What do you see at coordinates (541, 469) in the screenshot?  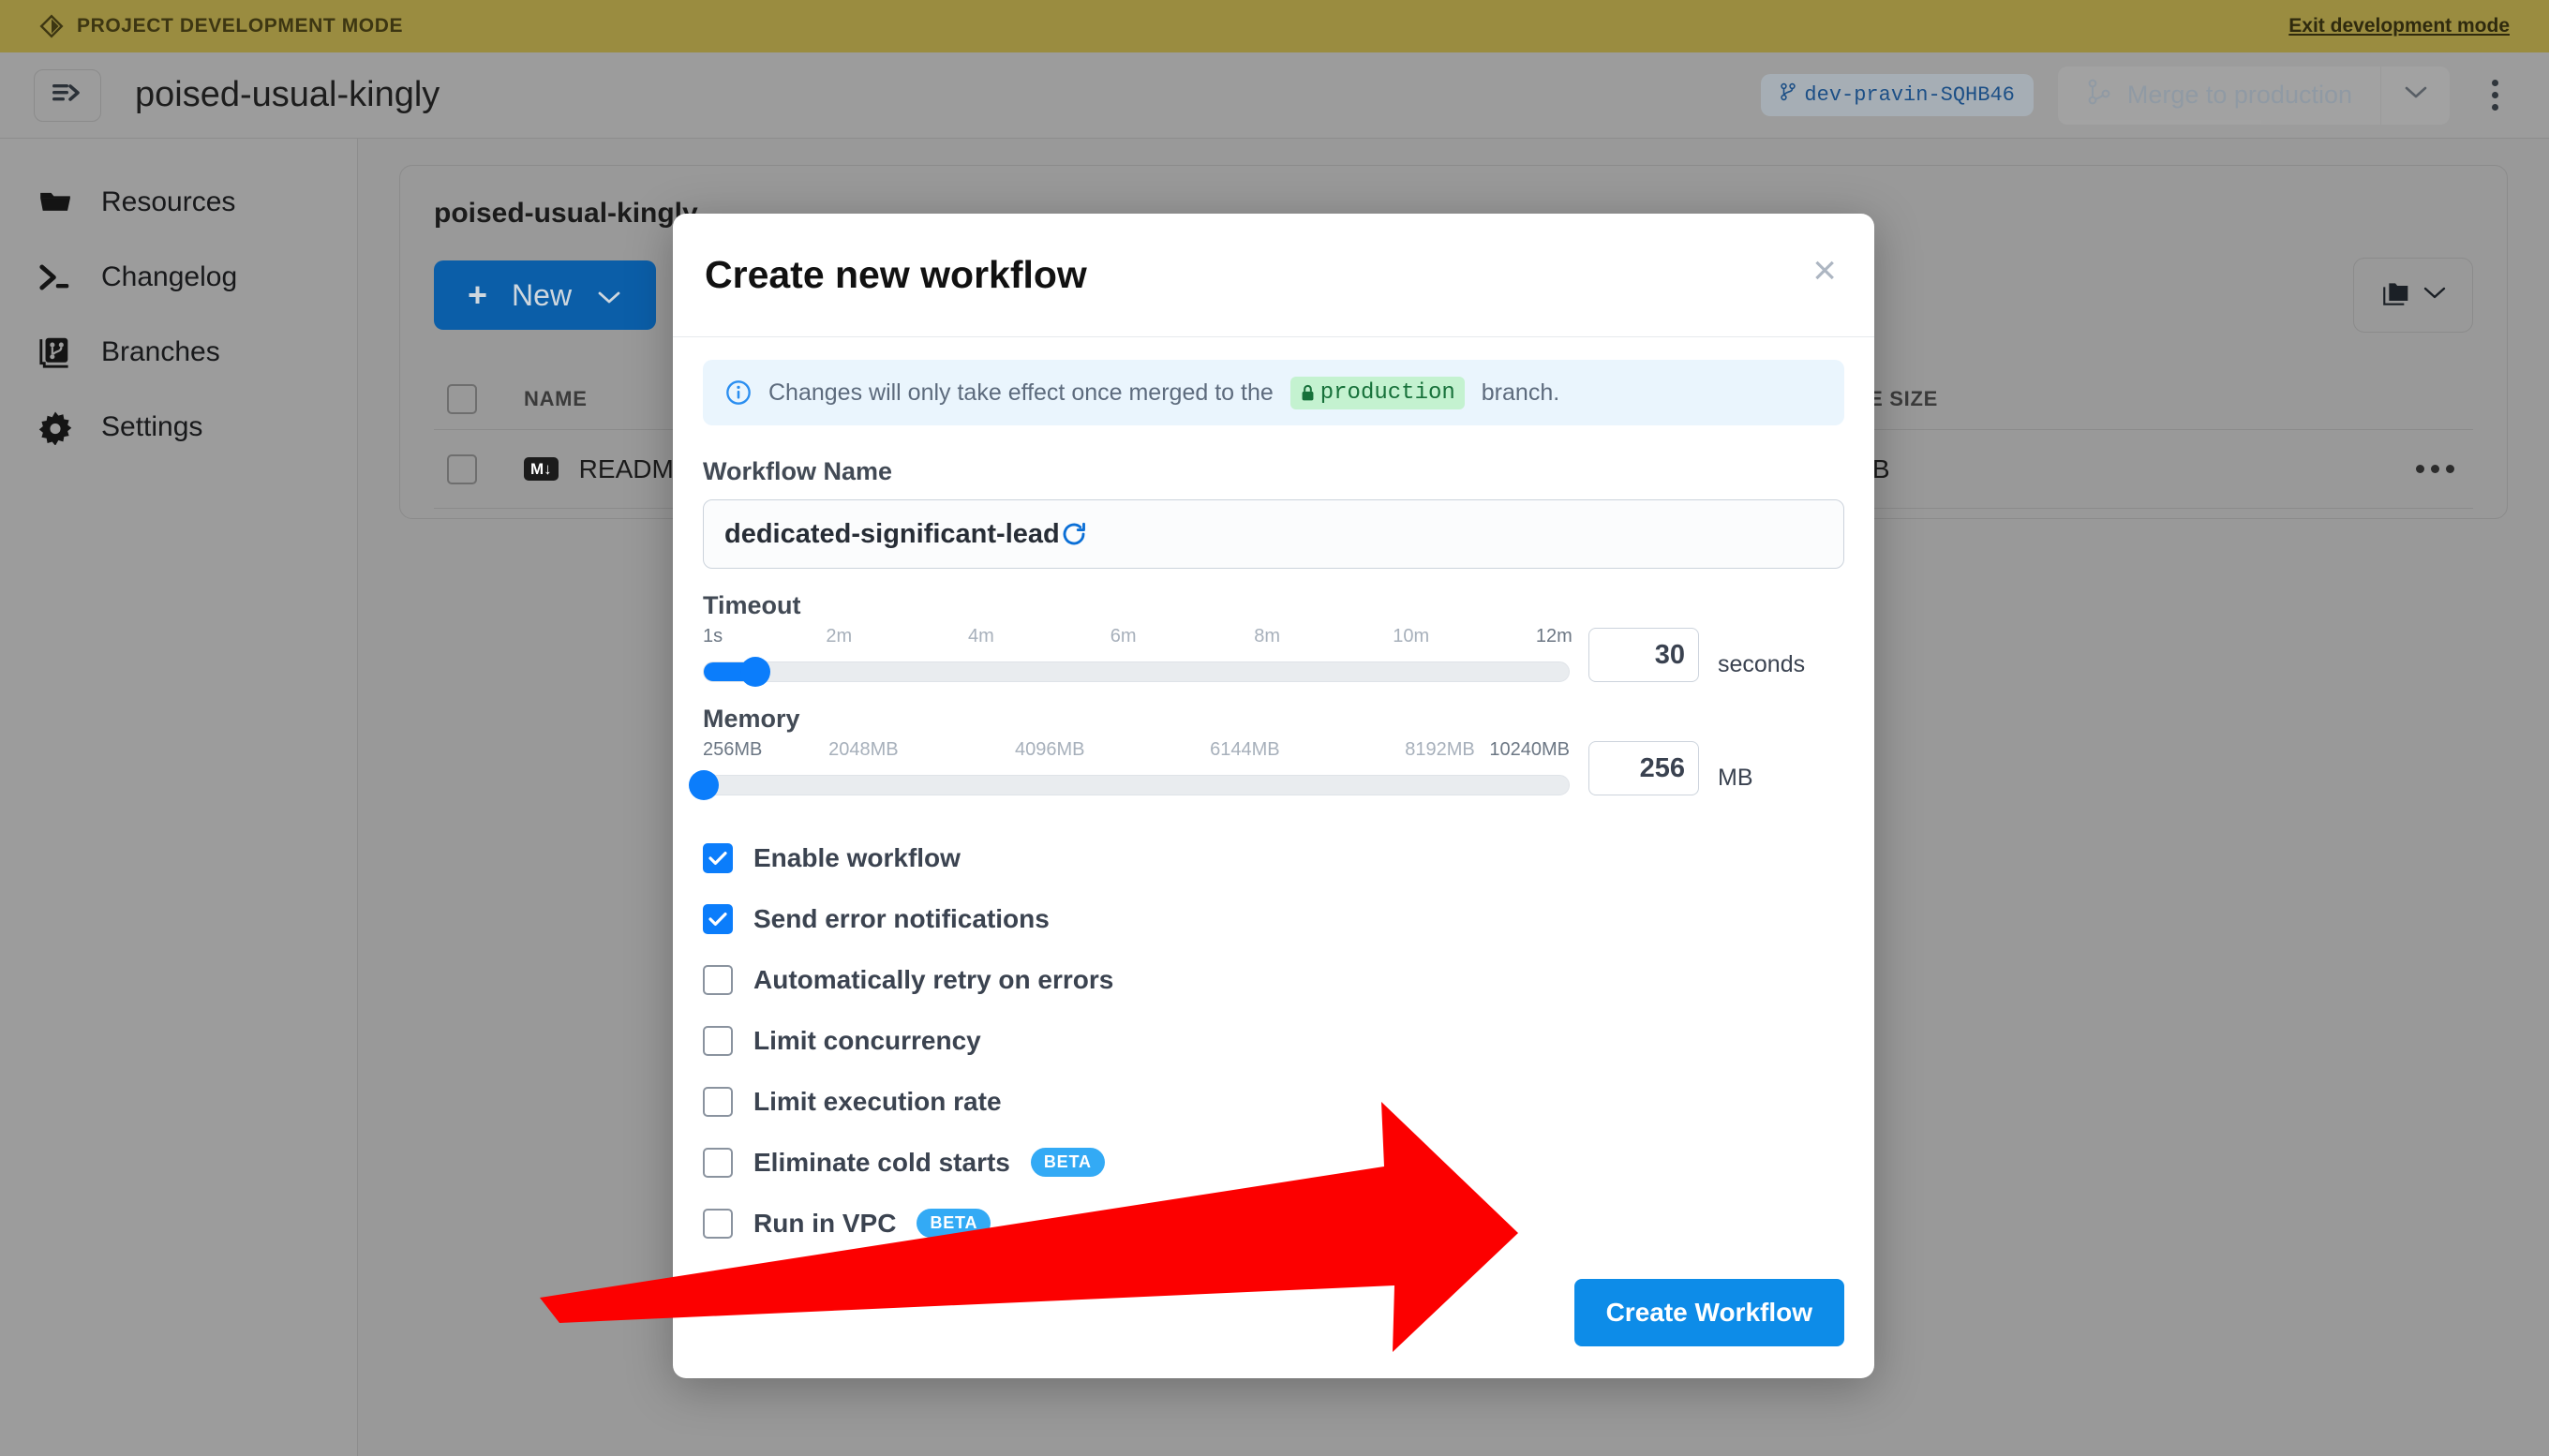 I see `markdown-icon: M↓` at bounding box center [541, 469].